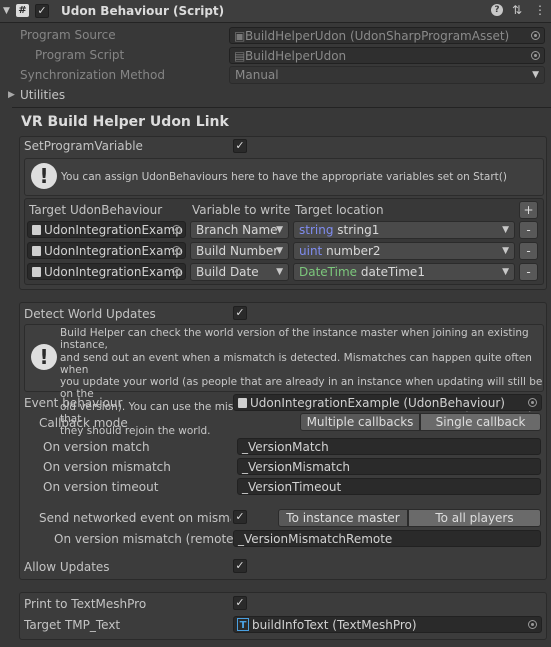 The width and height of the screenshot is (551, 647). What do you see at coordinates (83, 423) in the screenshot?
I see `callback-mode-label: Callback mode` at bounding box center [83, 423].